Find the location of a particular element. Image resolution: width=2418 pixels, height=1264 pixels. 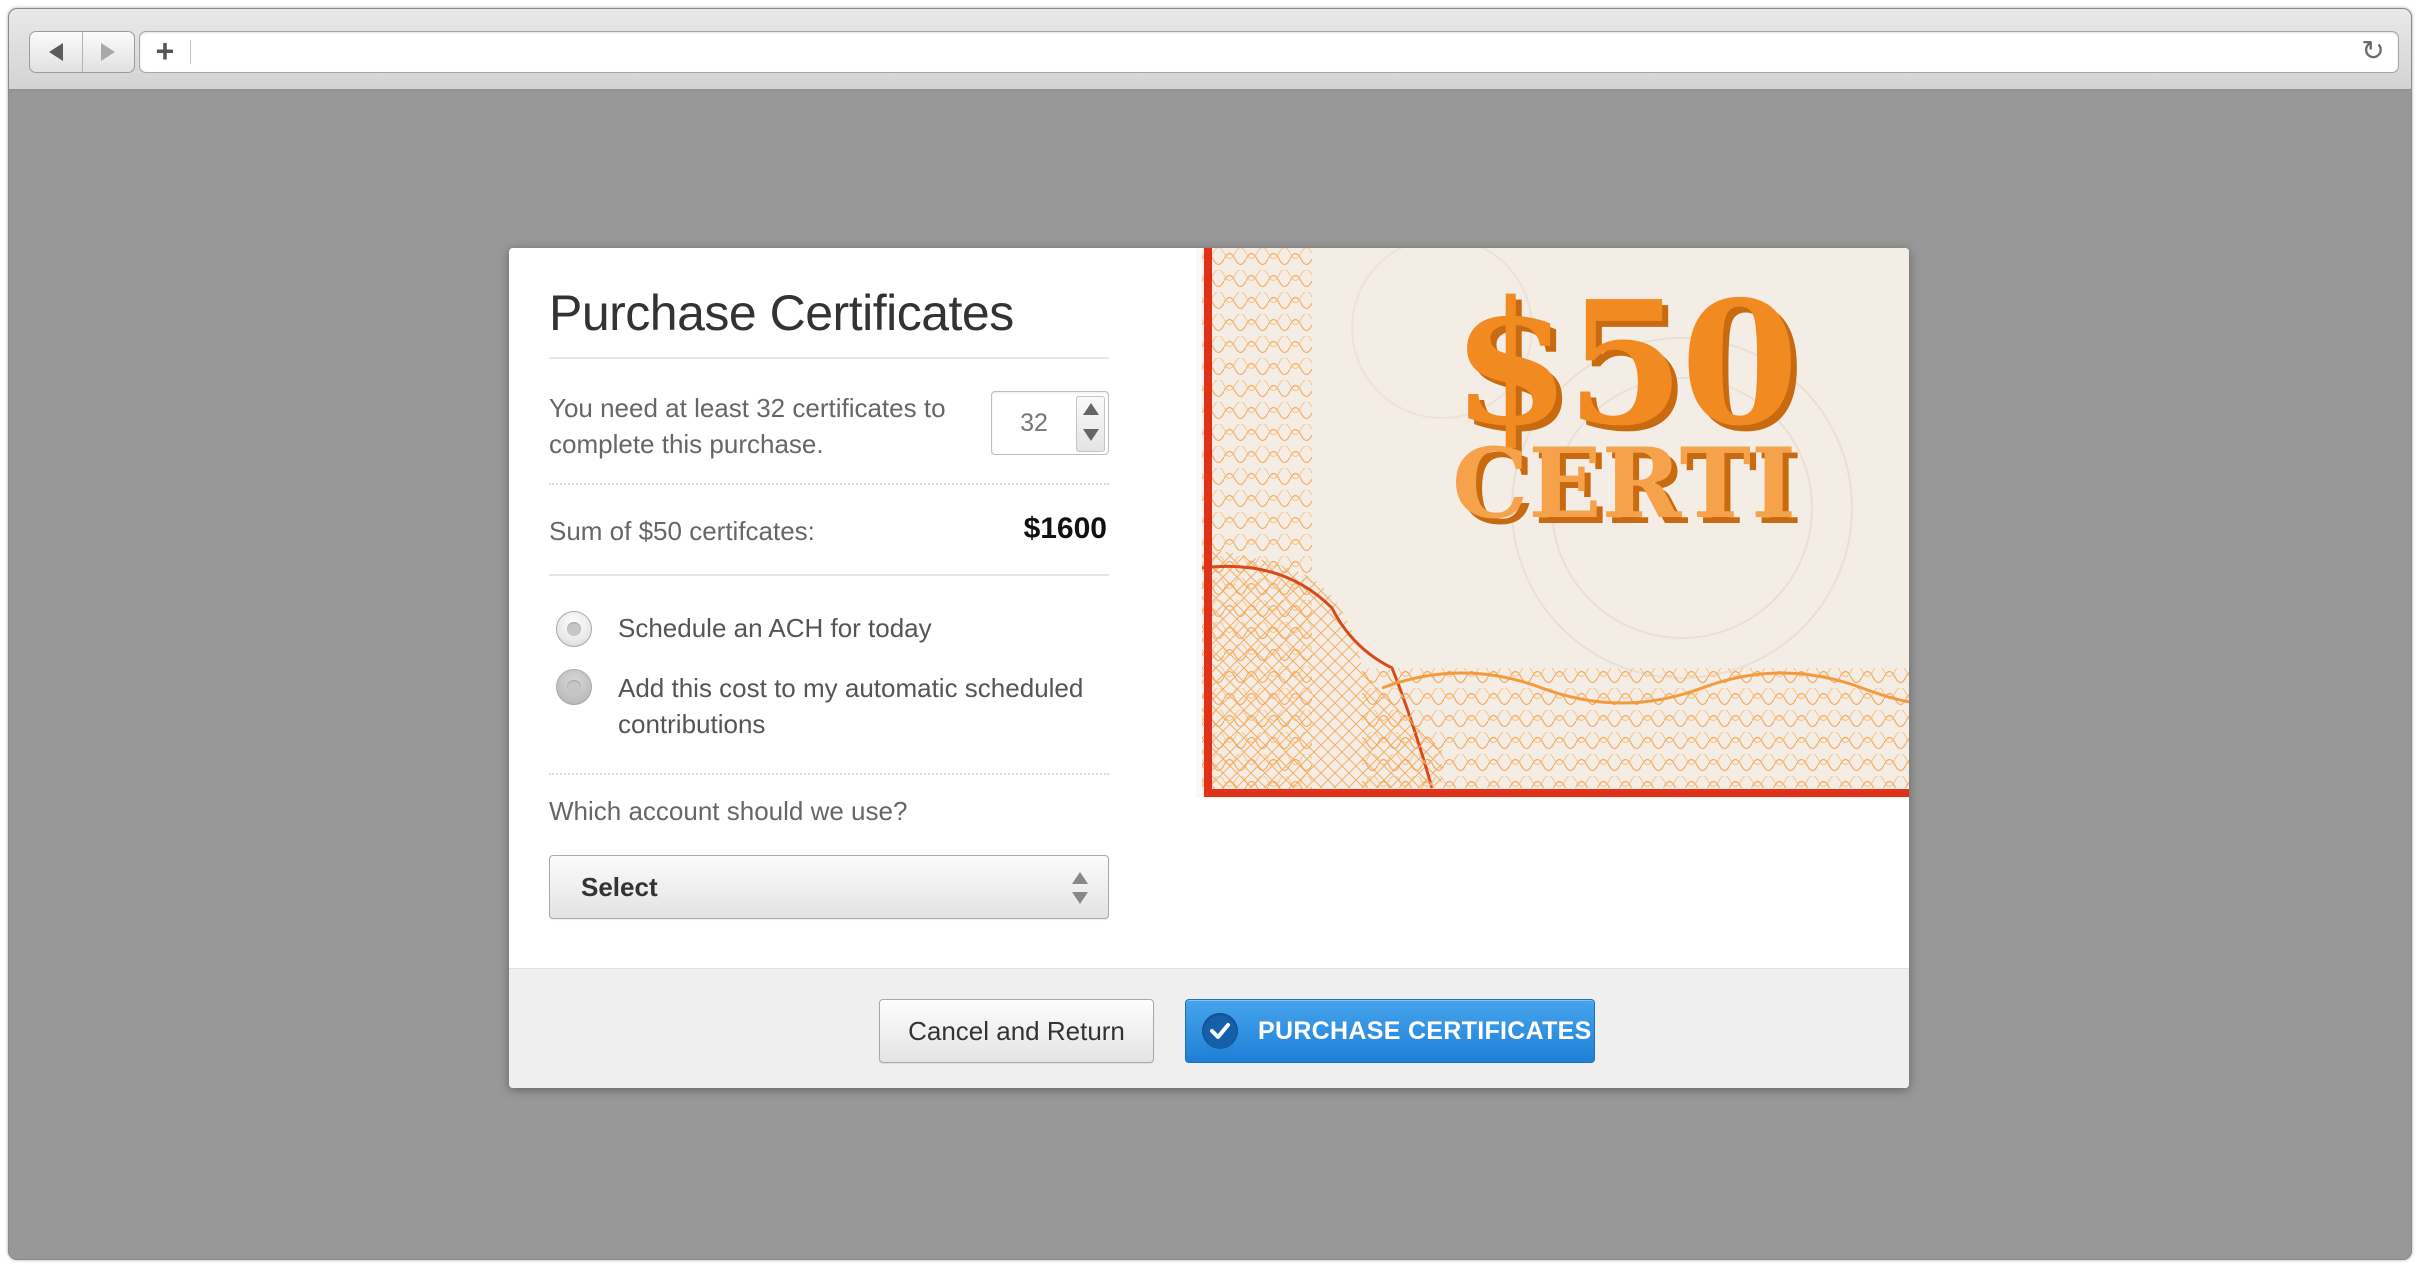

cancel-button: Cancel and Return is located at coordinates (1016, 1031).